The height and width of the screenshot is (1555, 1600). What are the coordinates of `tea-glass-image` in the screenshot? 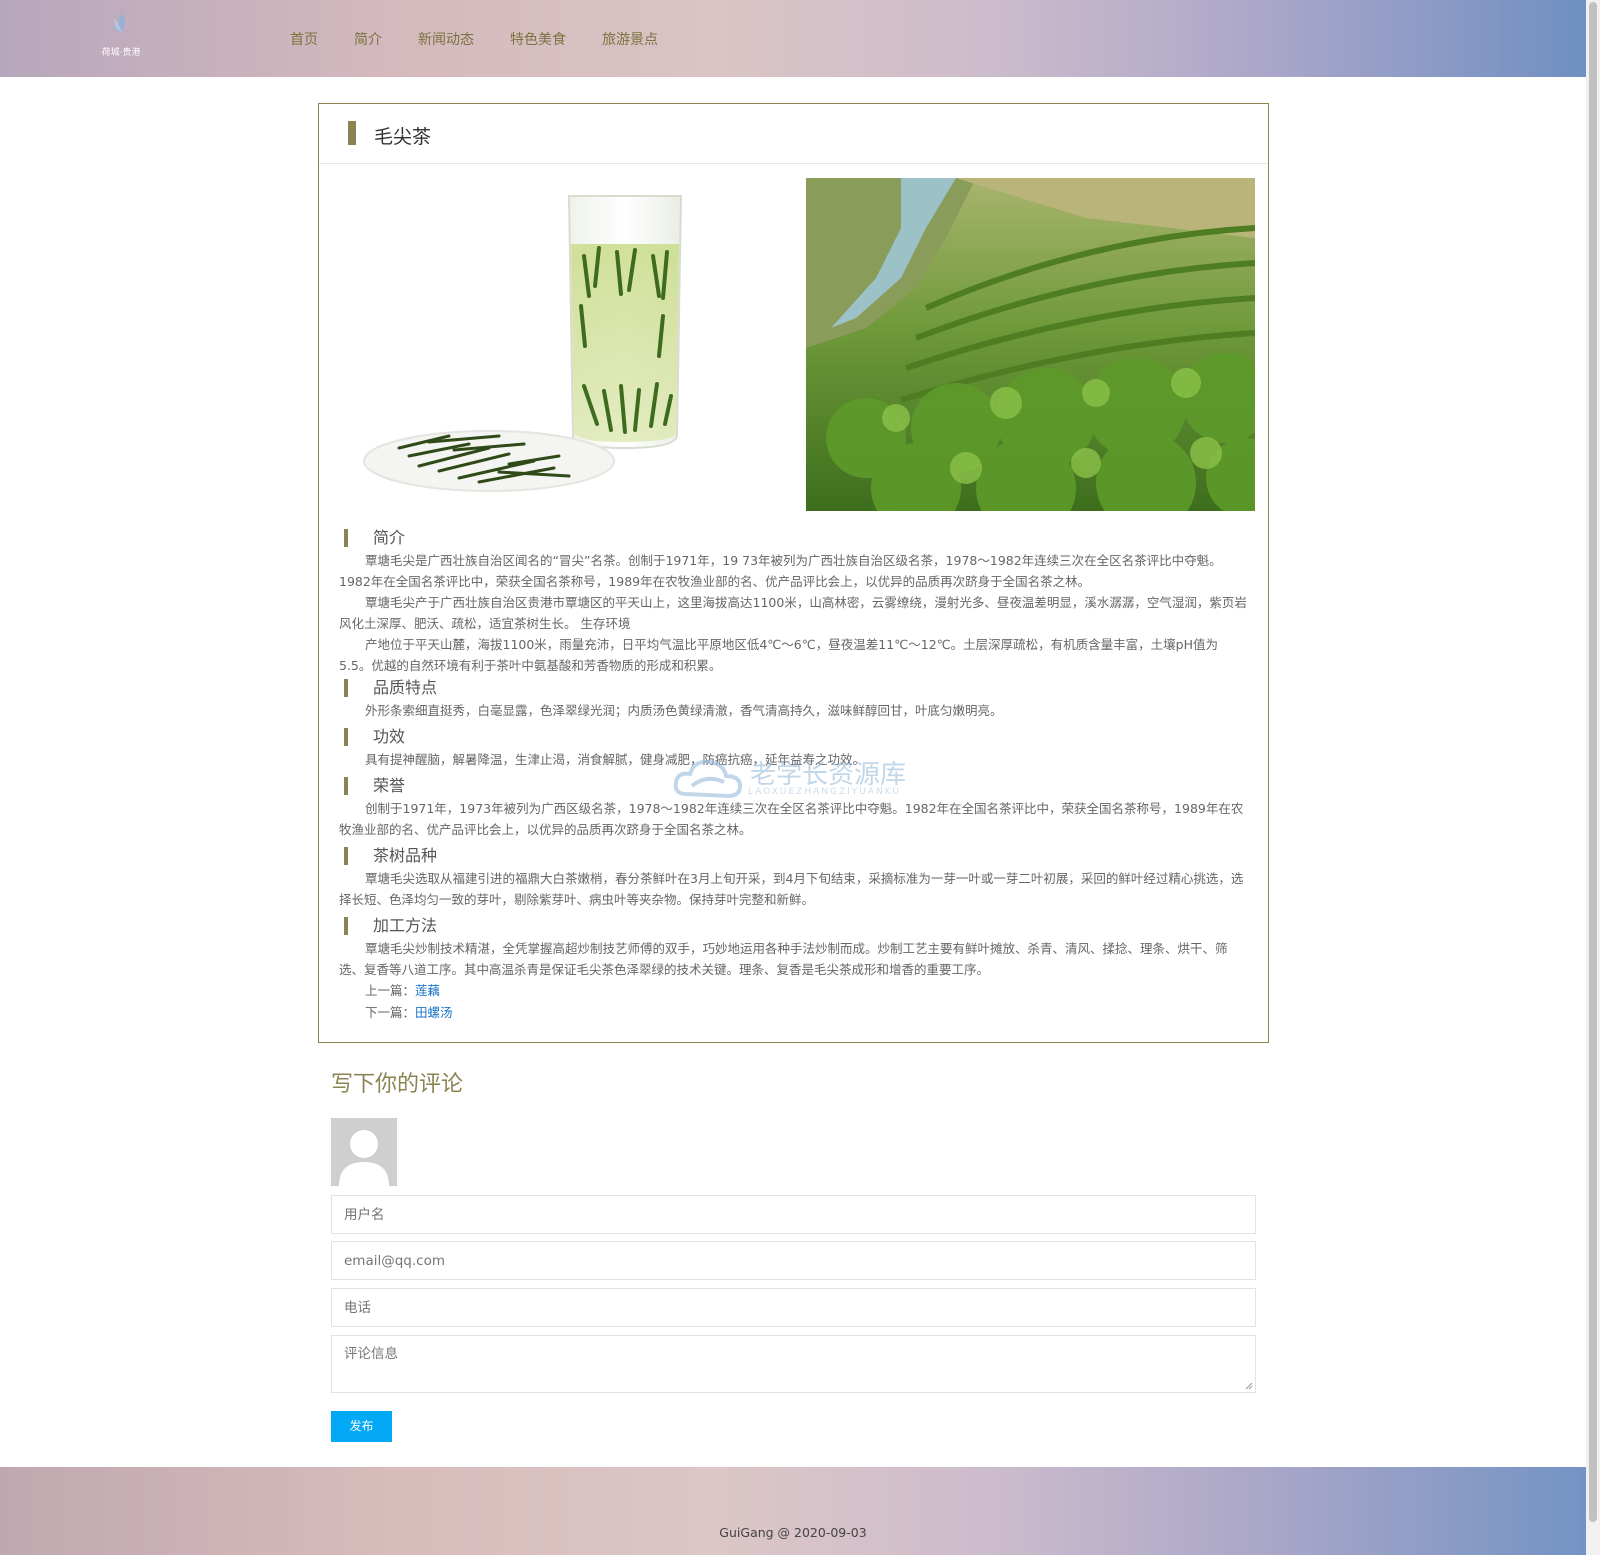 It's located at (574, 351).